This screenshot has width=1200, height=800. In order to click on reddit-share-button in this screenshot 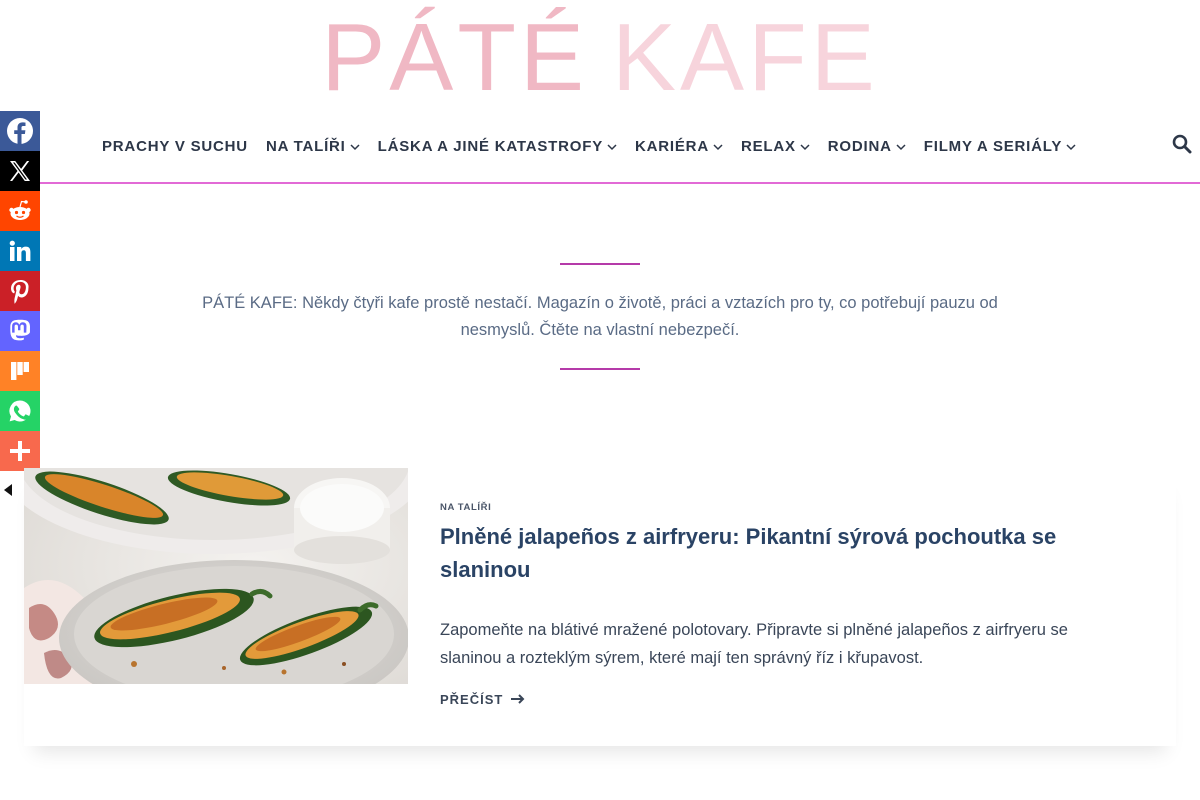, I will do `click(20, 211)`.